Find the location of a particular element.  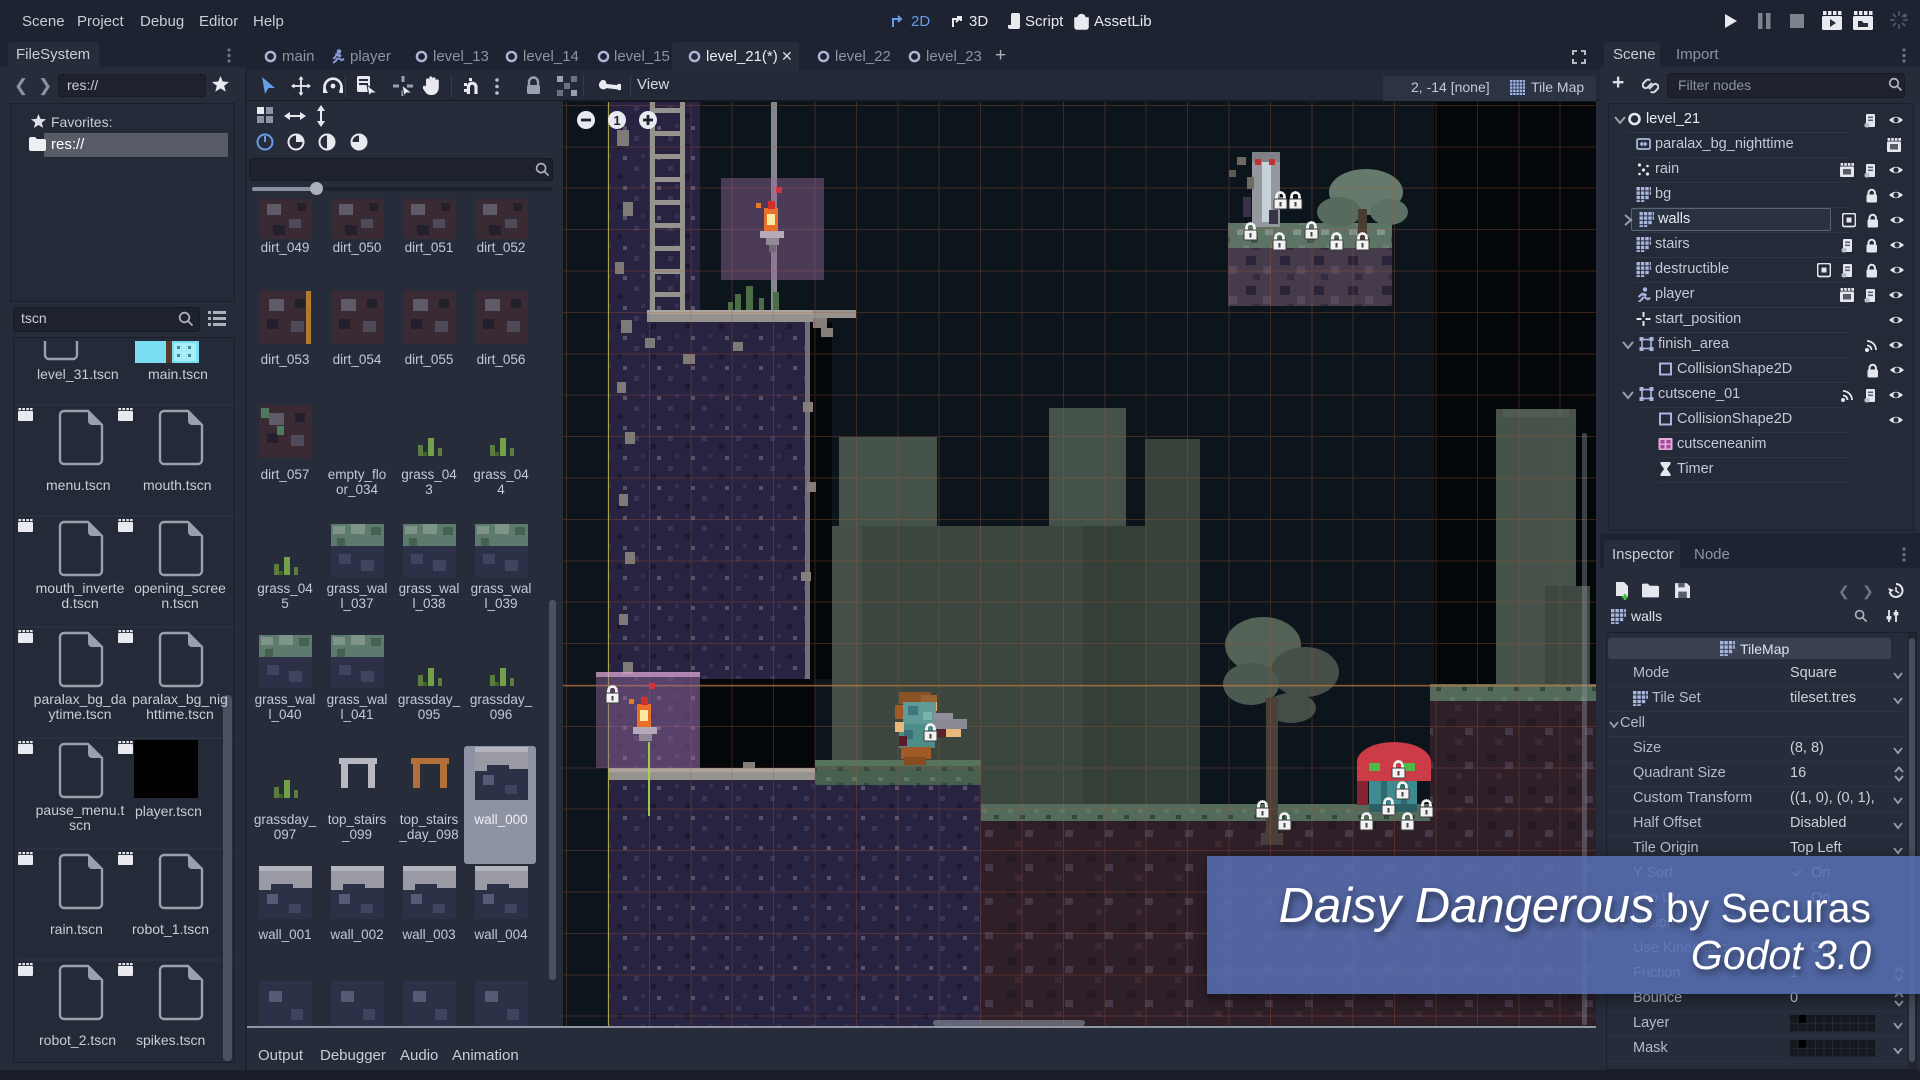

svg-text: 1 is located at coordinates (616, 120).